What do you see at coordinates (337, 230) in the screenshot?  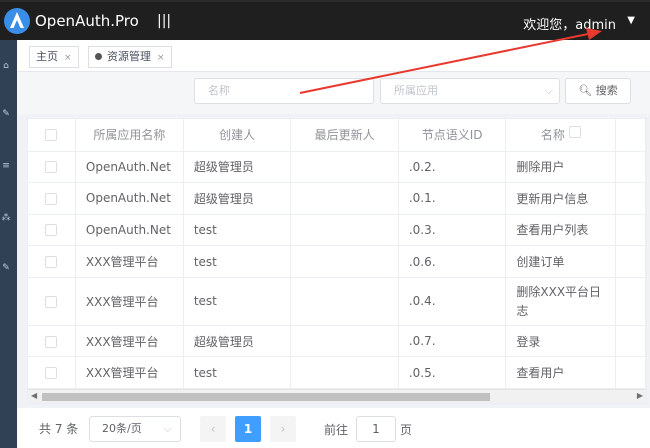 I see `table-row: OpenAuth.Net test .0.3. 查看用户列表` at bounding box center [337, 230].